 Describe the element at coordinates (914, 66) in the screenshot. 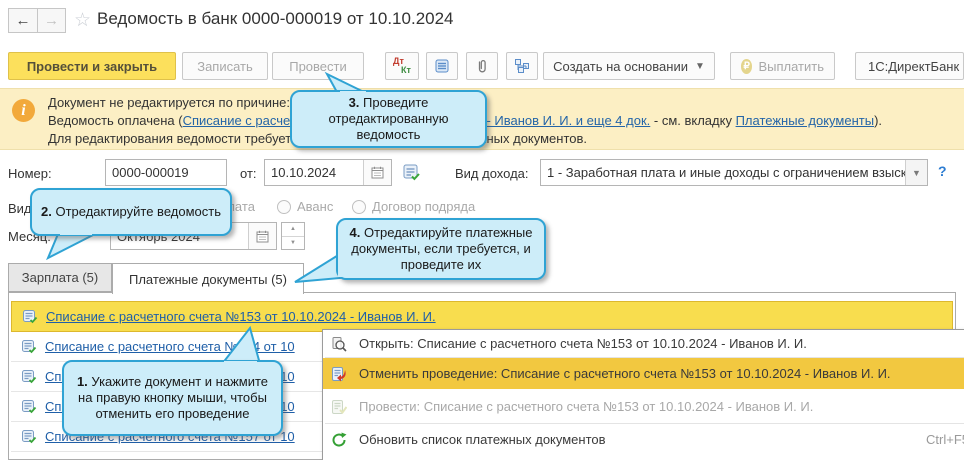

I see `directbank-label: 1С:ДиректБанк` at that location.